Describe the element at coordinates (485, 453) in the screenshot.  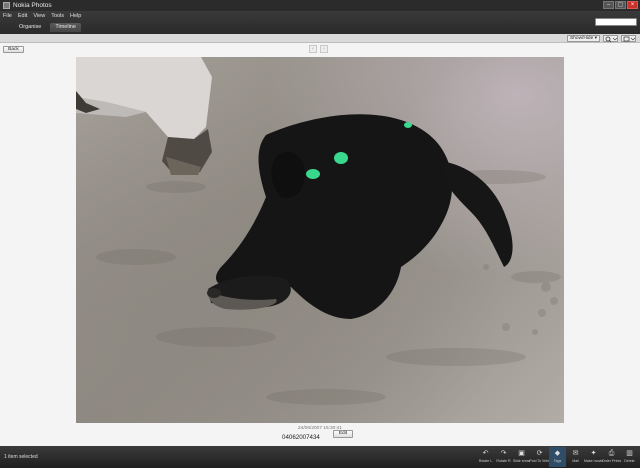
I see `rotate-left-icon: ↶` at that location.